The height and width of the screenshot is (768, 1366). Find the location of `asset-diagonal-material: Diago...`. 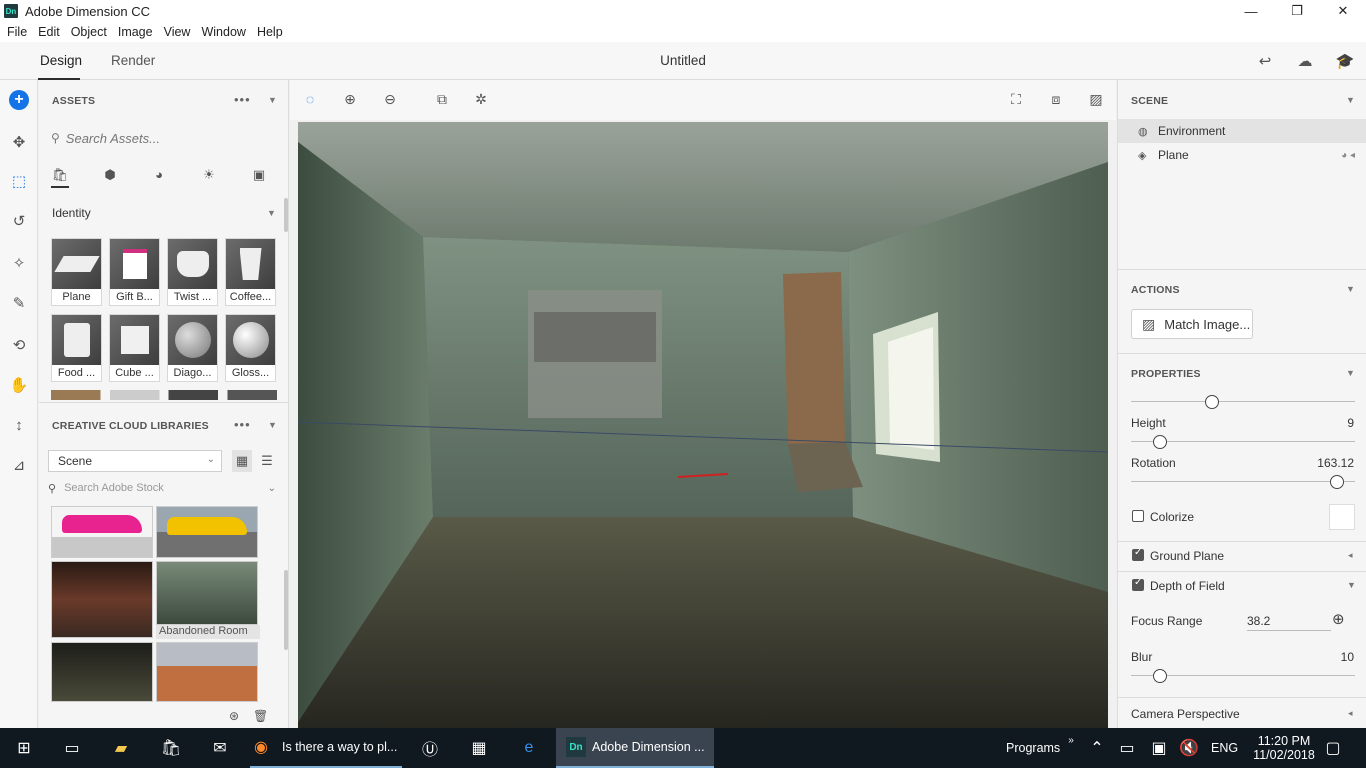

asset-diagonal-material: Diago... is located at coordinates (192, 348).